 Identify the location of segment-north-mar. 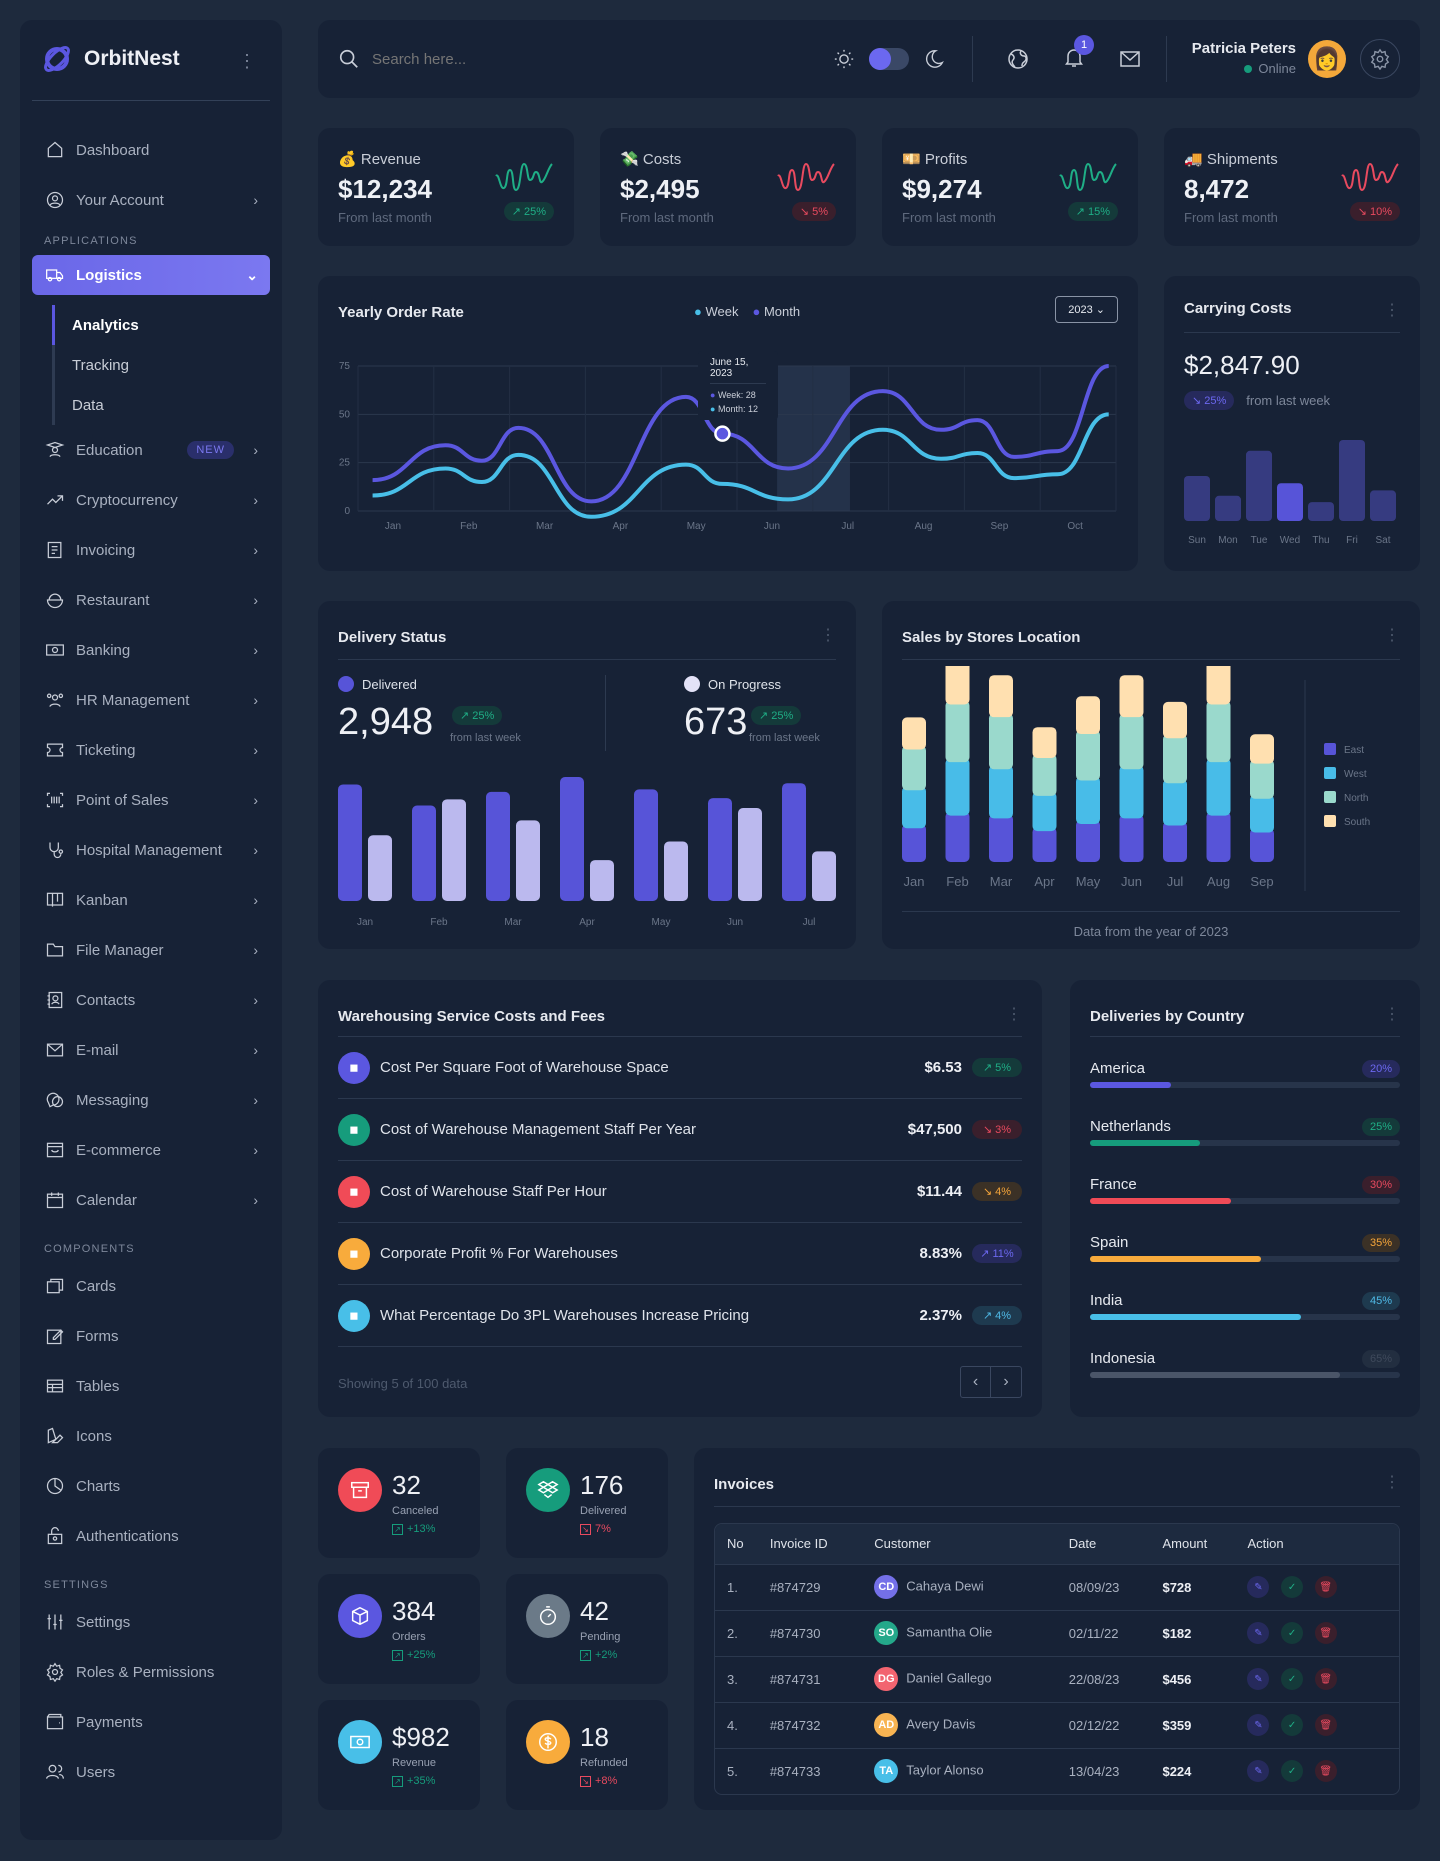
(1001, 741).